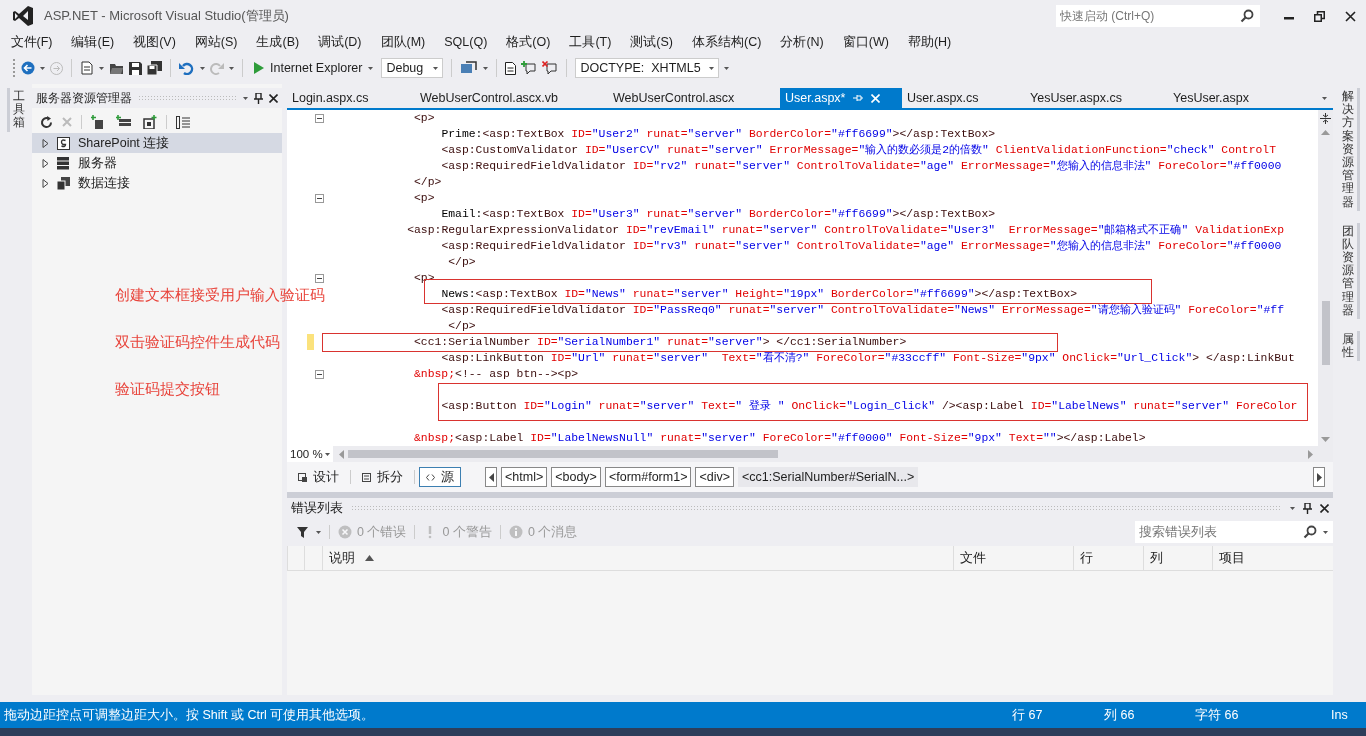  Describe the element at coordinates (46, 122) in the screenshot. I see `refresh-icon` at that location.